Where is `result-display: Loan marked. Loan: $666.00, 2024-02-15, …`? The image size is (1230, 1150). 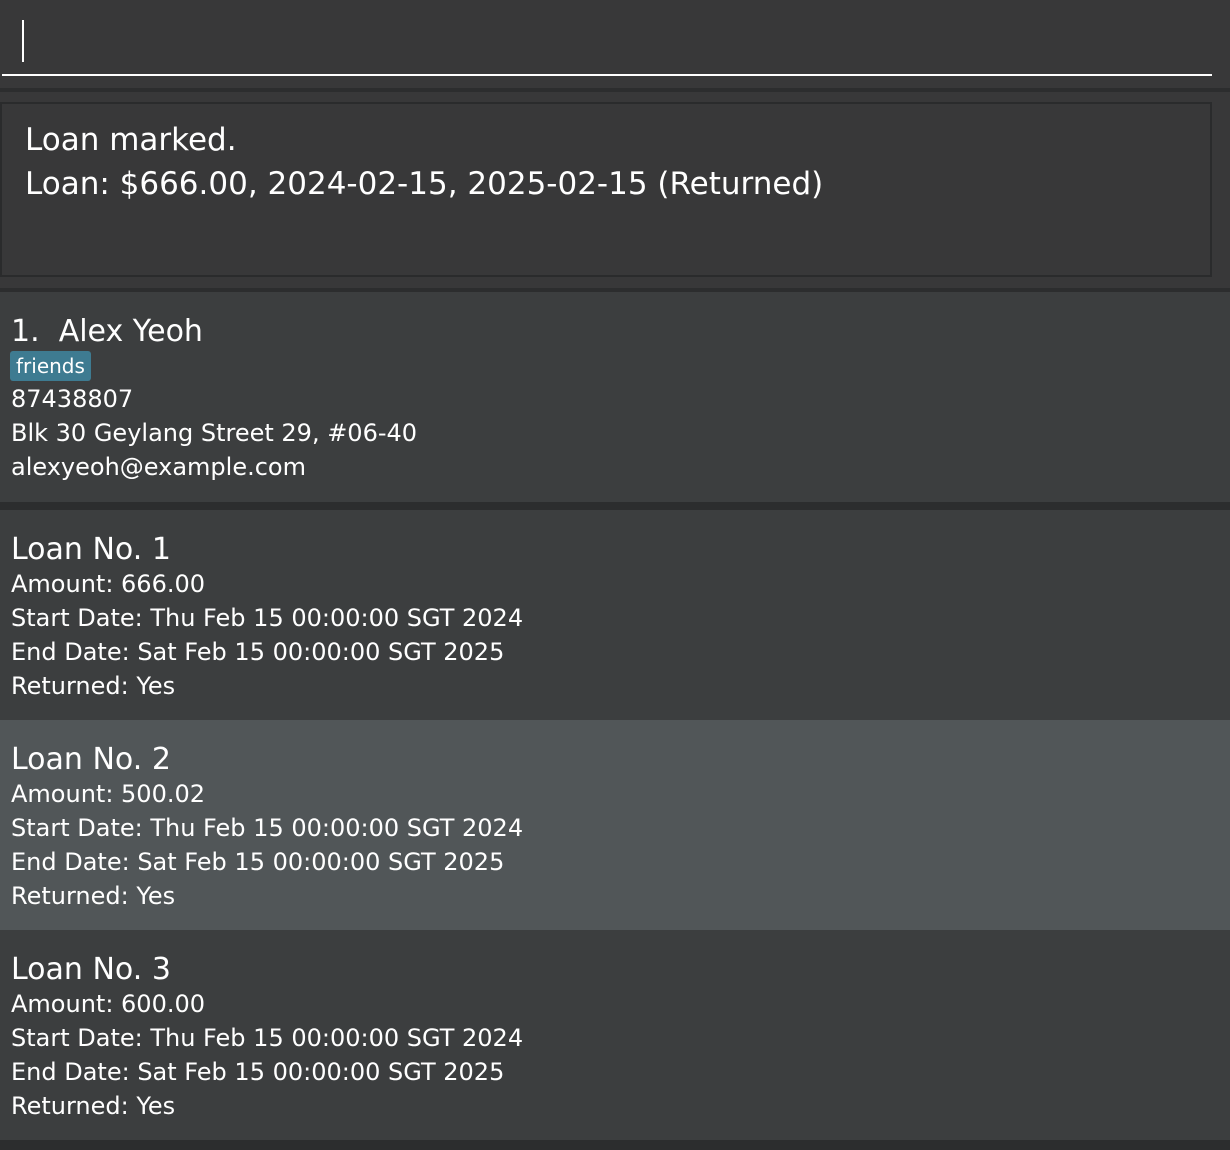 result-display: Loan marked. Loan: $666.00, 2024-02-15, … is located at coordinates (606, 189).